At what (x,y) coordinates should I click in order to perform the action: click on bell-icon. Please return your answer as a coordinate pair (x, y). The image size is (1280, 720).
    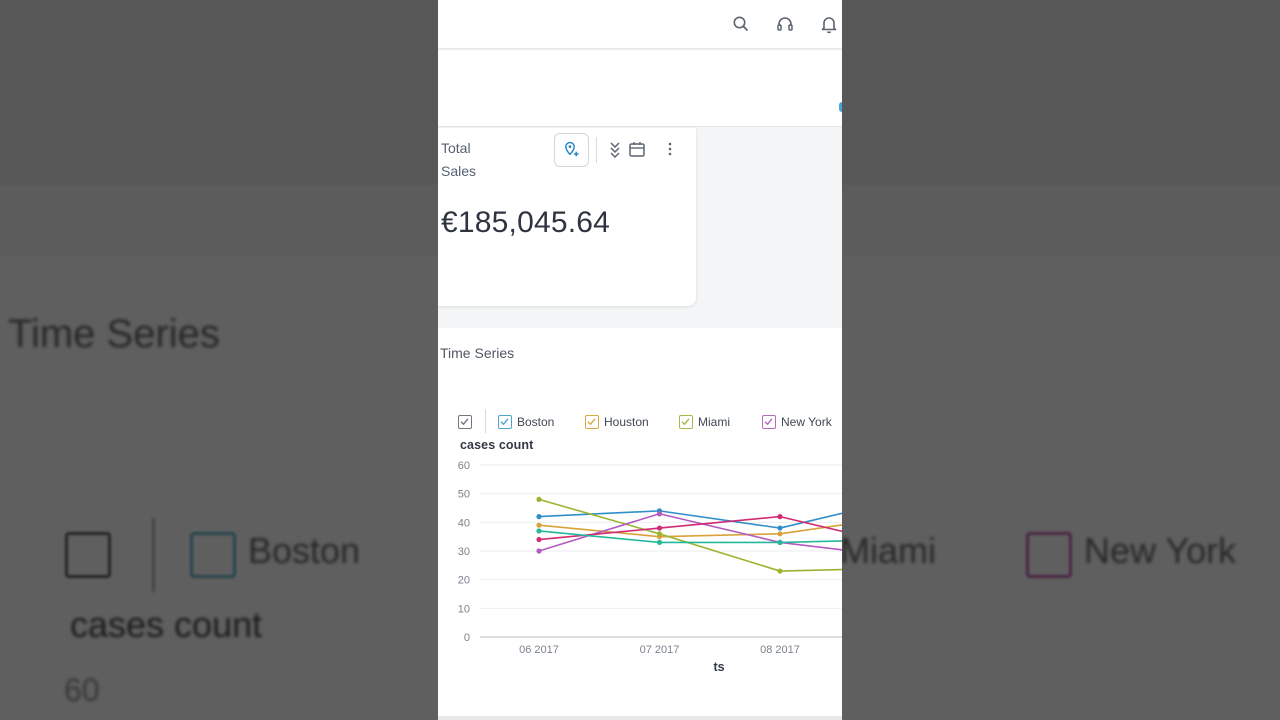
    Looking at the image, I should click on (829, 24).